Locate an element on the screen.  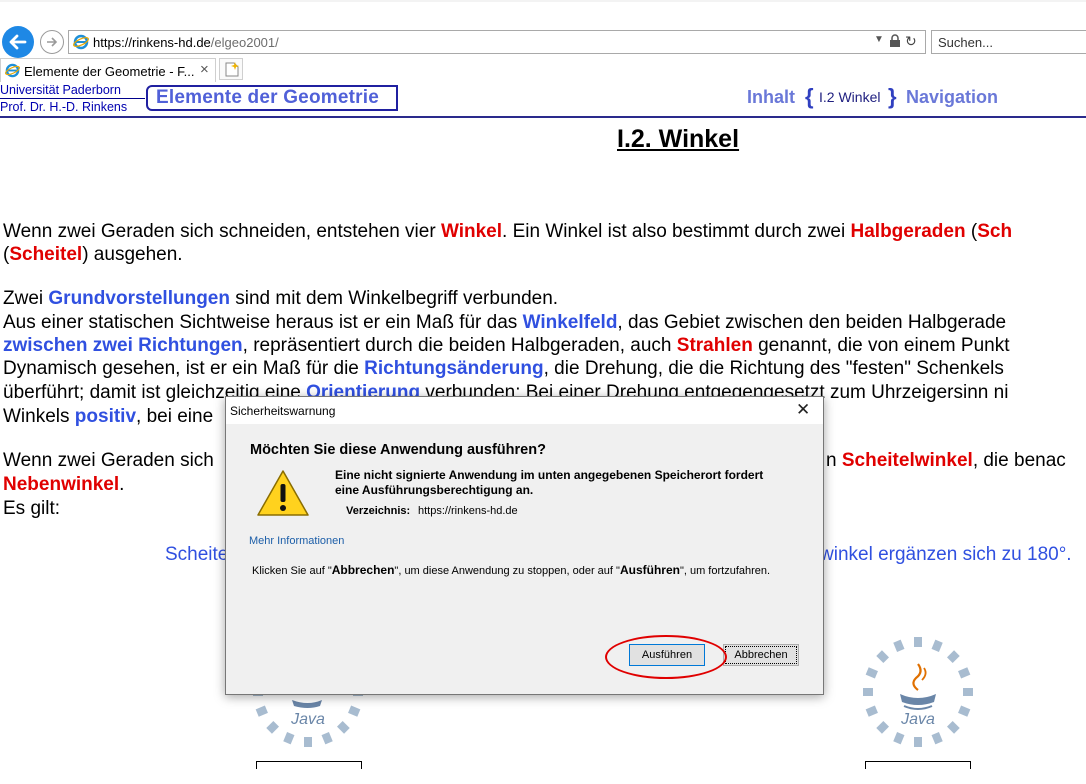
term-nebenwinkel: Nebenwinkel is located at coordinates (61, 484).